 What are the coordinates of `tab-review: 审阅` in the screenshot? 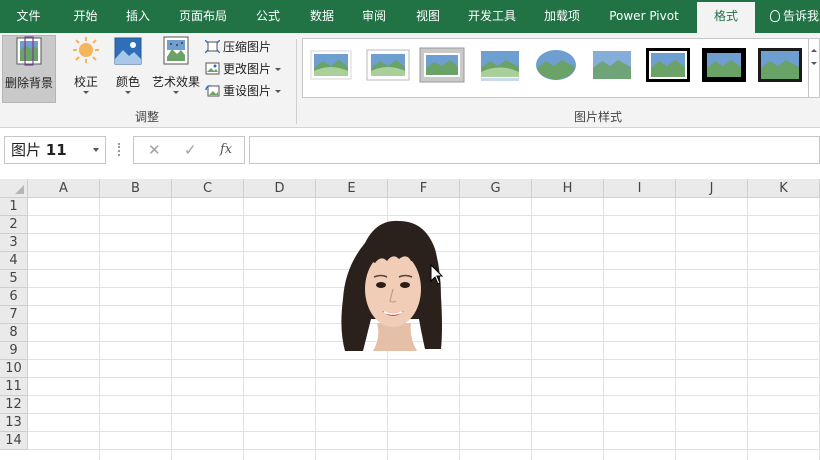 It's located at (374, 16).